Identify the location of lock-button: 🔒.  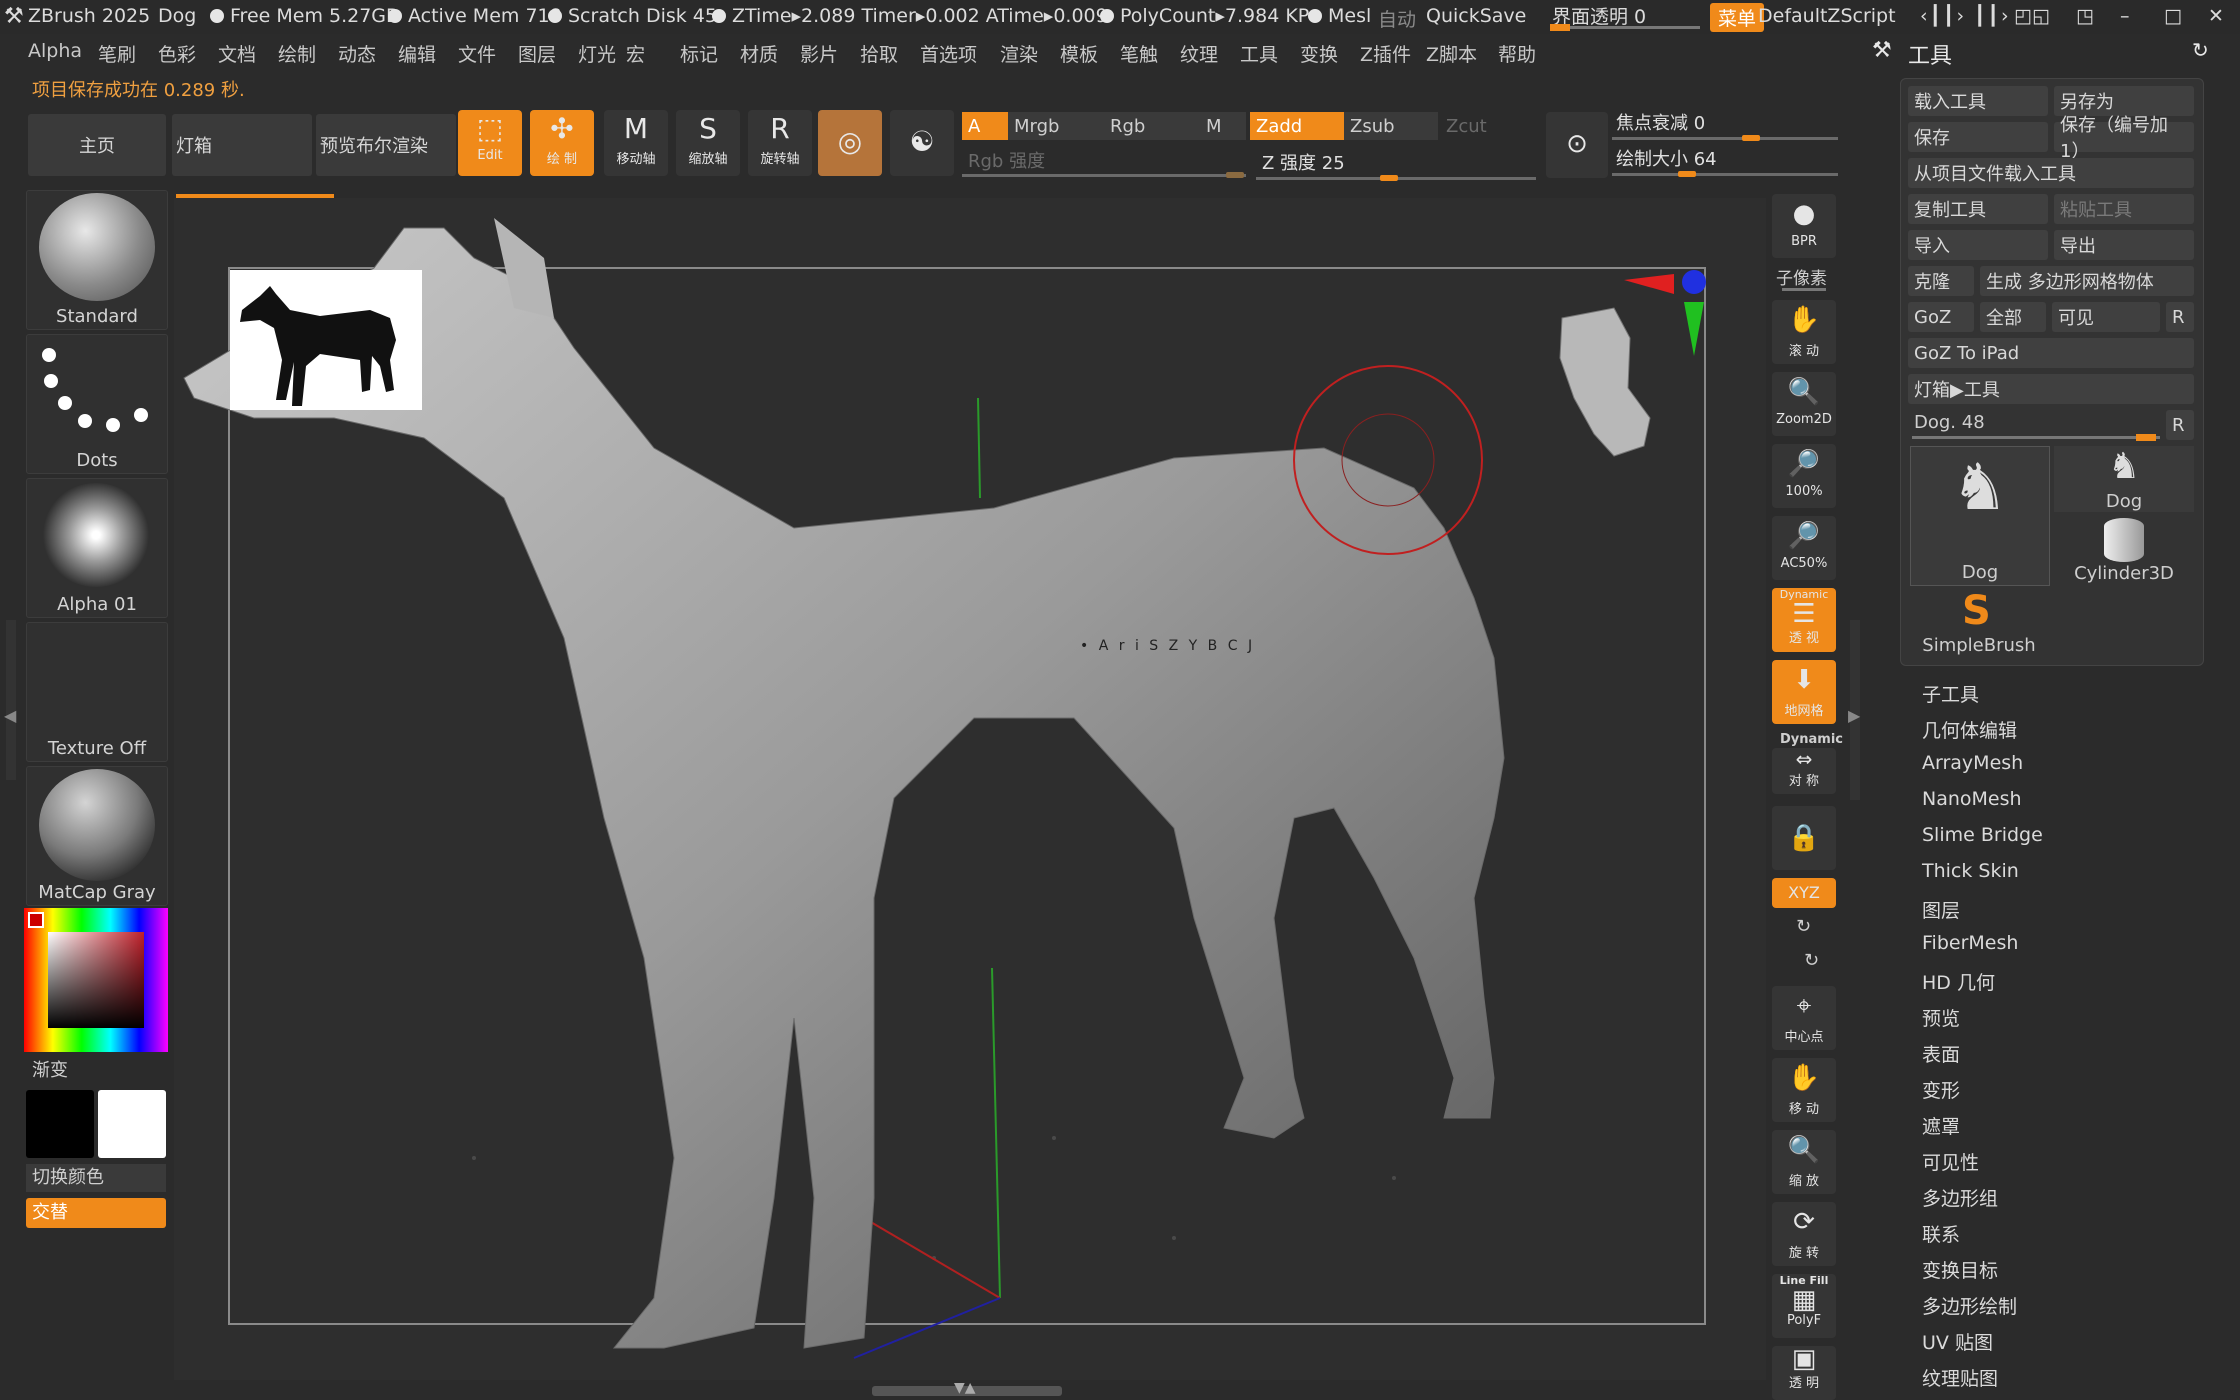
(1804, 838).